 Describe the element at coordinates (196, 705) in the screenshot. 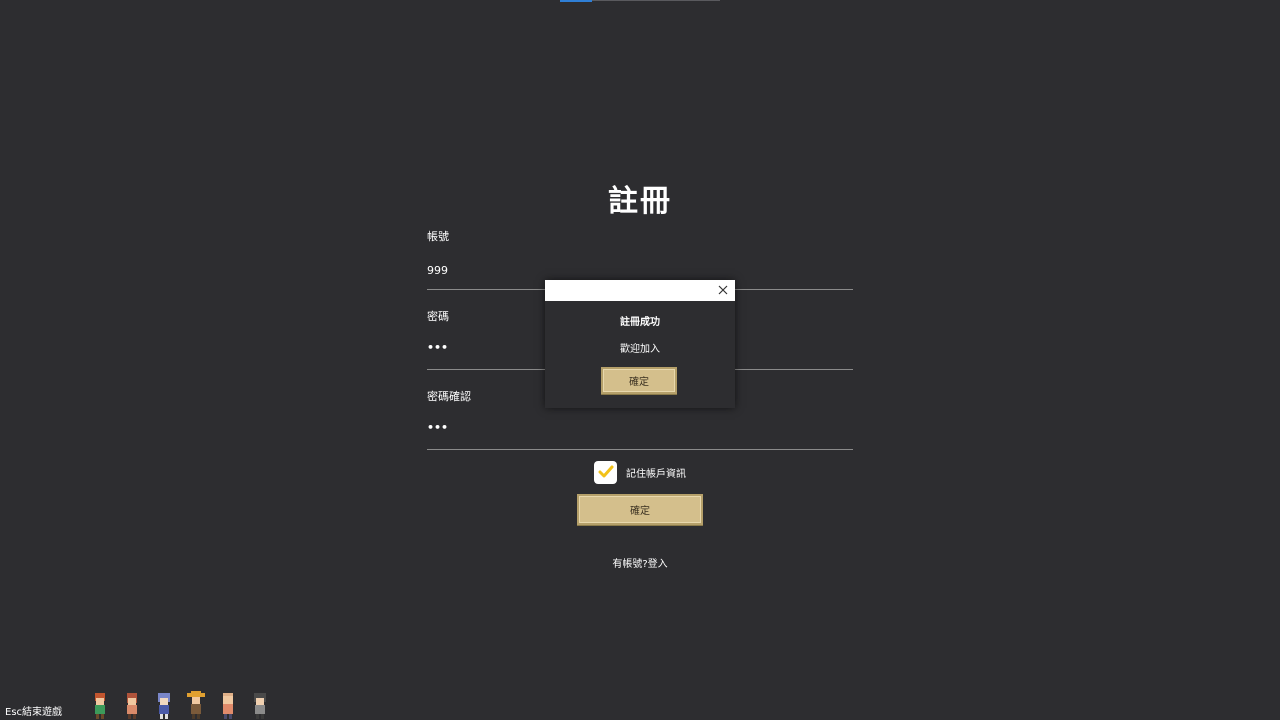

I see `character-straw-hat-icon` at that location.